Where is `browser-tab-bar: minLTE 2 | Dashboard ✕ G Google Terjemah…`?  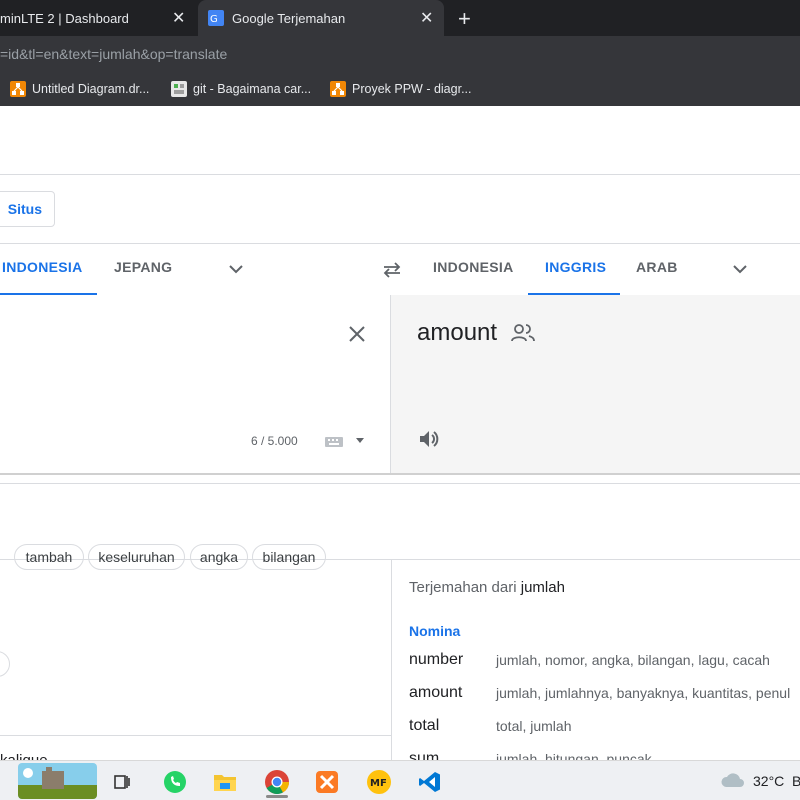
browser-tab-bar: minLTE 2 | Dashboard ✕ G Google Terjemah… is located at coordinates (400, 18).